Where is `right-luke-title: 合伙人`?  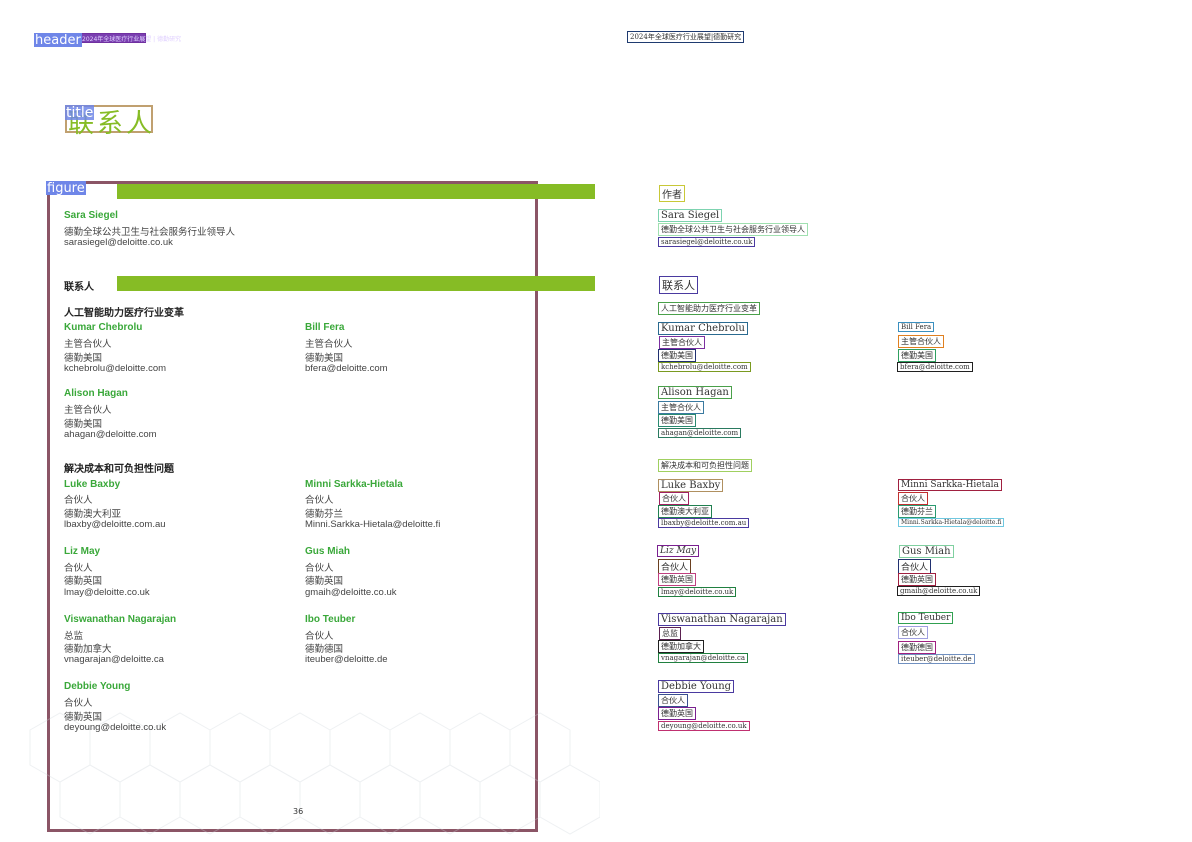 right-luke-title: 合伙人 is located at coordinates (674, 498).